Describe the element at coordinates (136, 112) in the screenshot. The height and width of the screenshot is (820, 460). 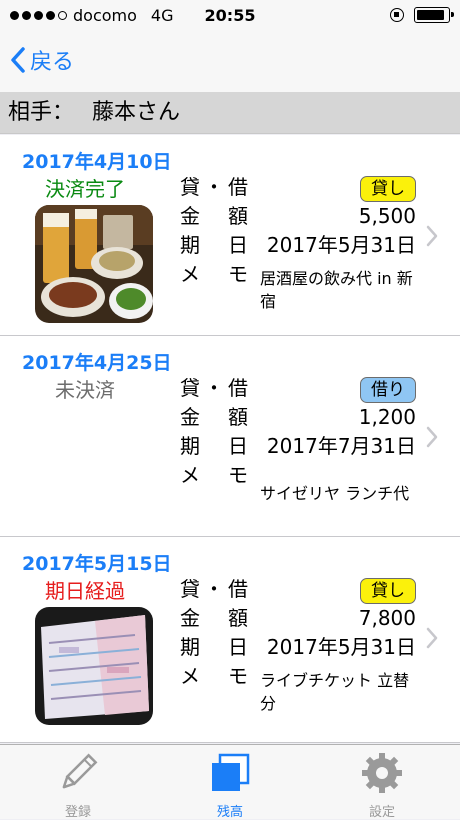
I see `partner-name: 藤本さん` at that location.